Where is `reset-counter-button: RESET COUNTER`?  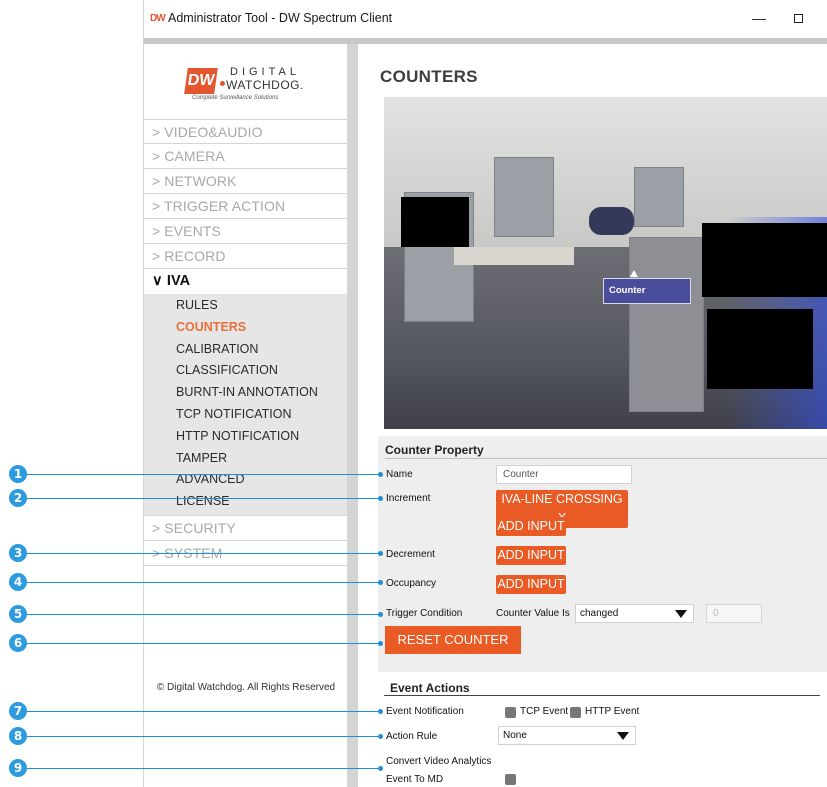 reset-counter-button: RESET COUNTER is located at coordinates (453, 640).